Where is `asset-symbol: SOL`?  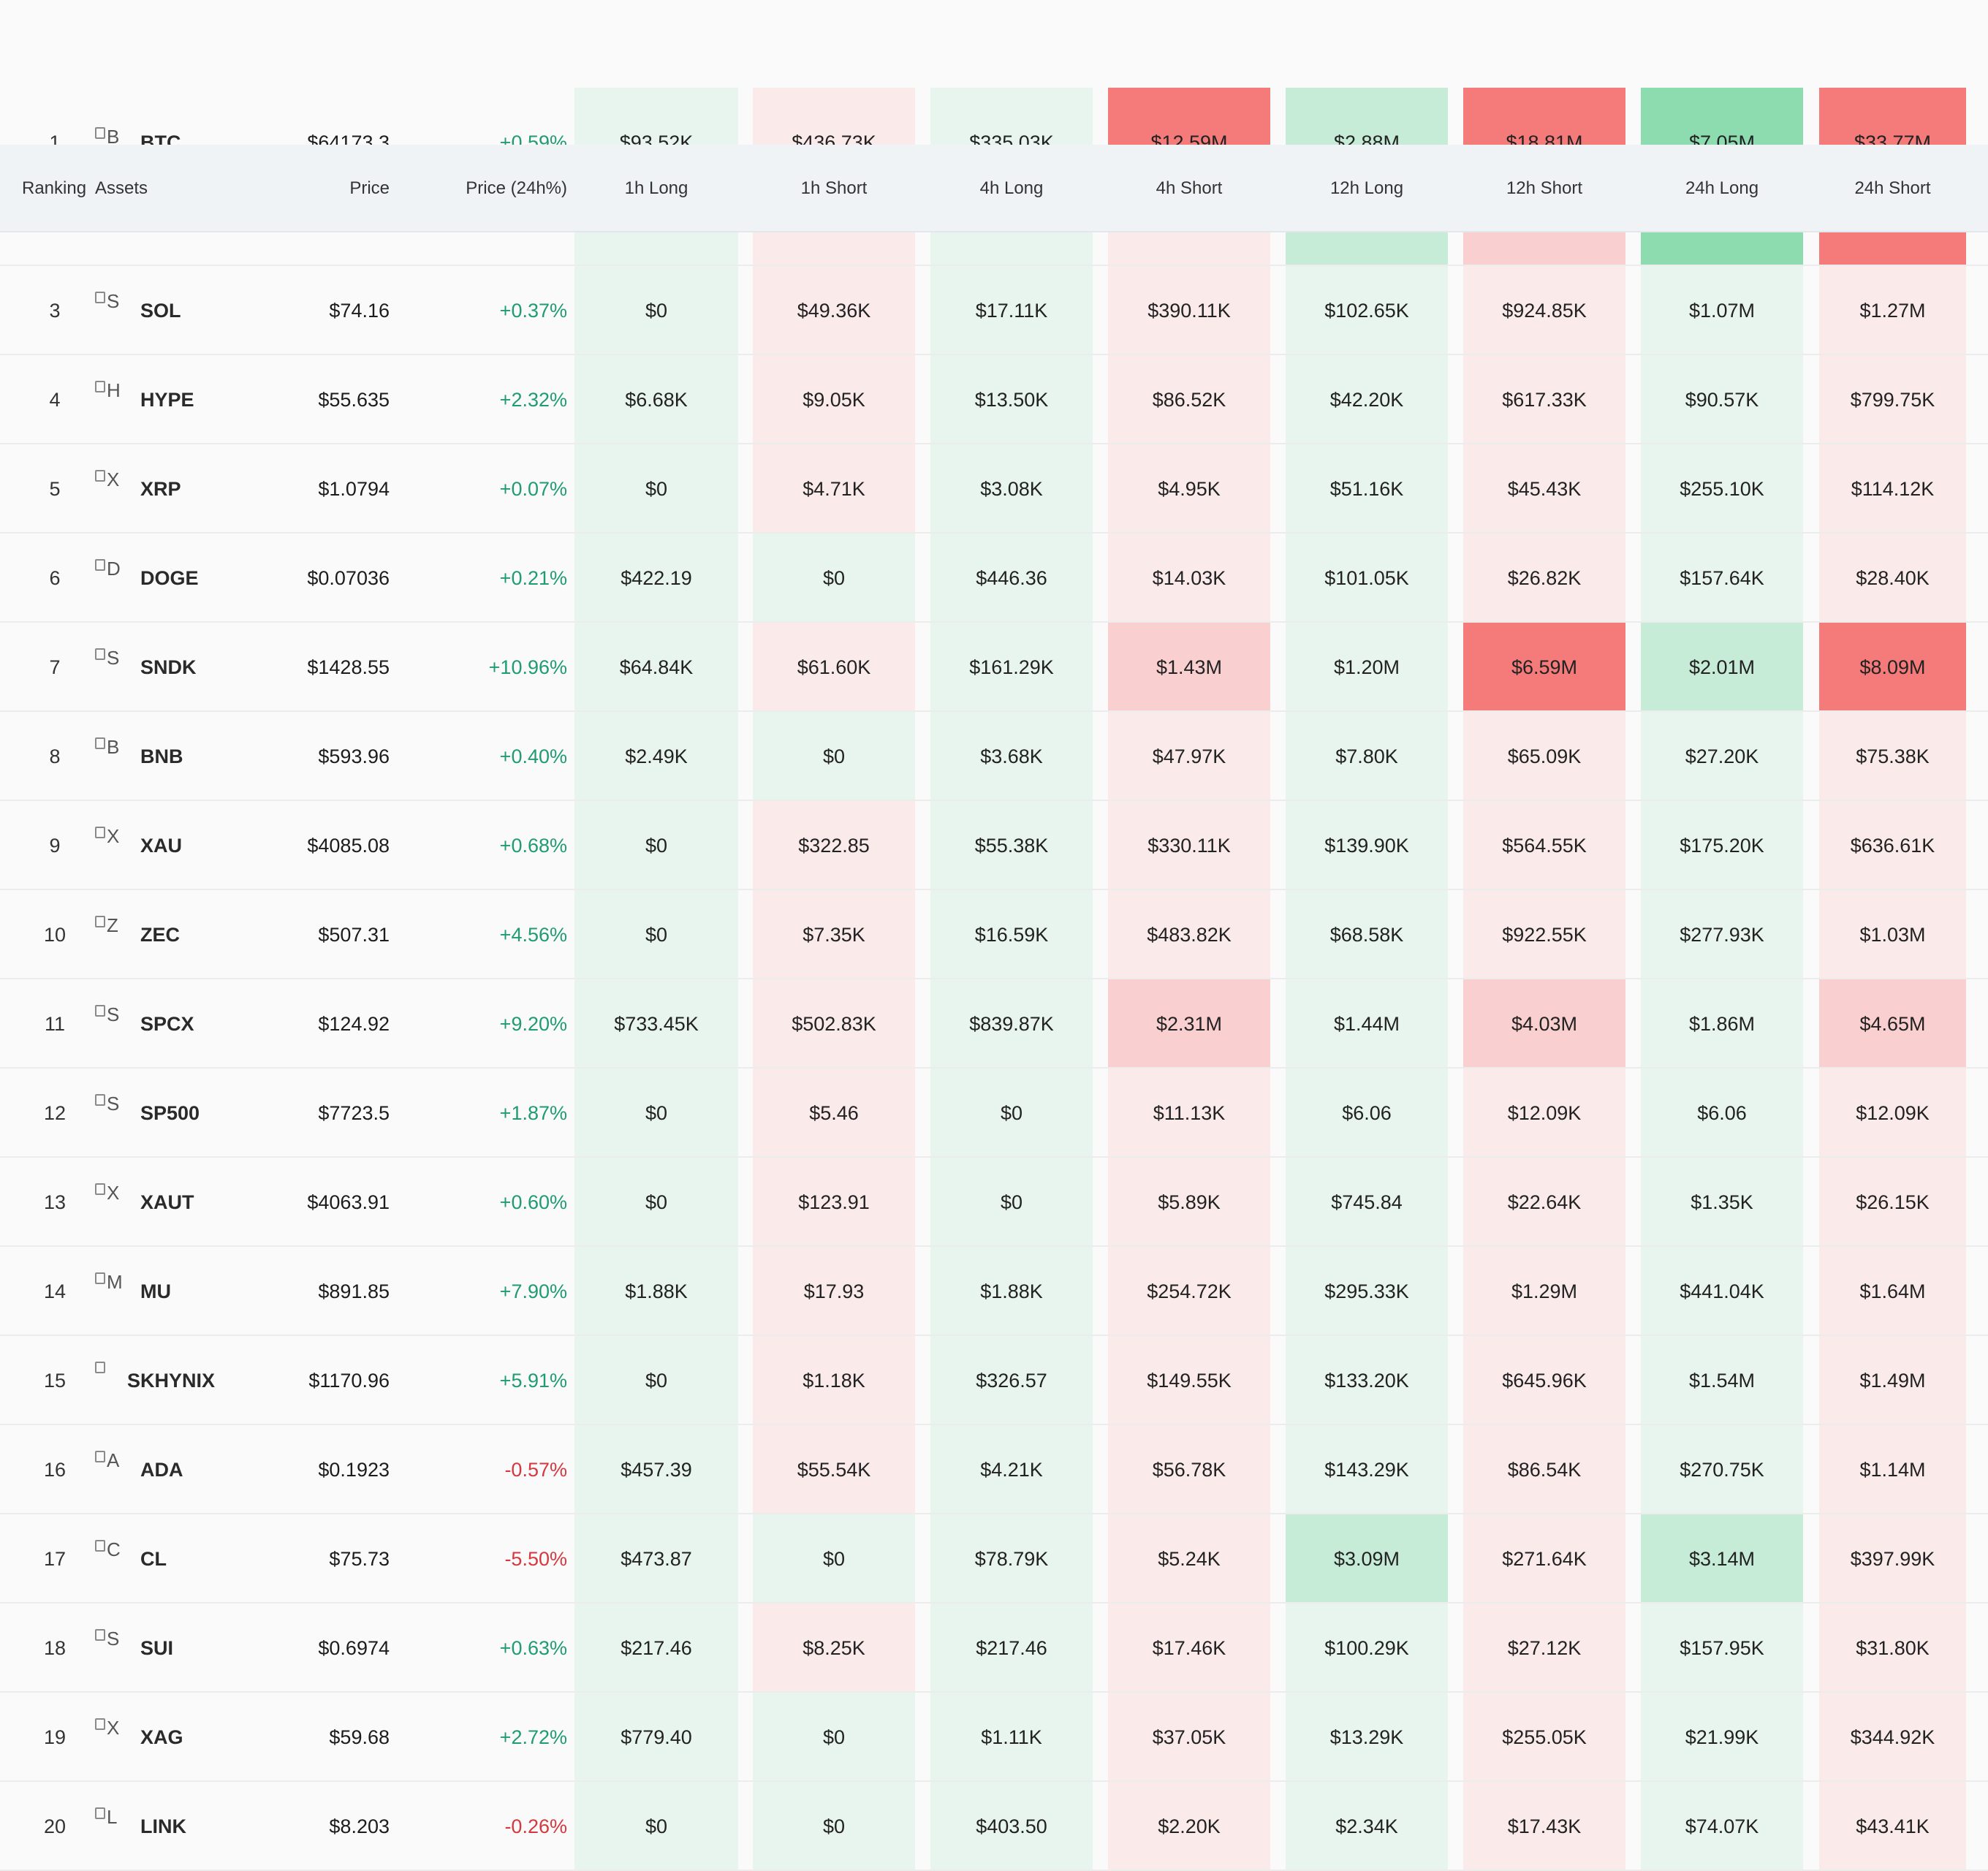 asset-symbol: SOL is located at coordinates (160, 311).